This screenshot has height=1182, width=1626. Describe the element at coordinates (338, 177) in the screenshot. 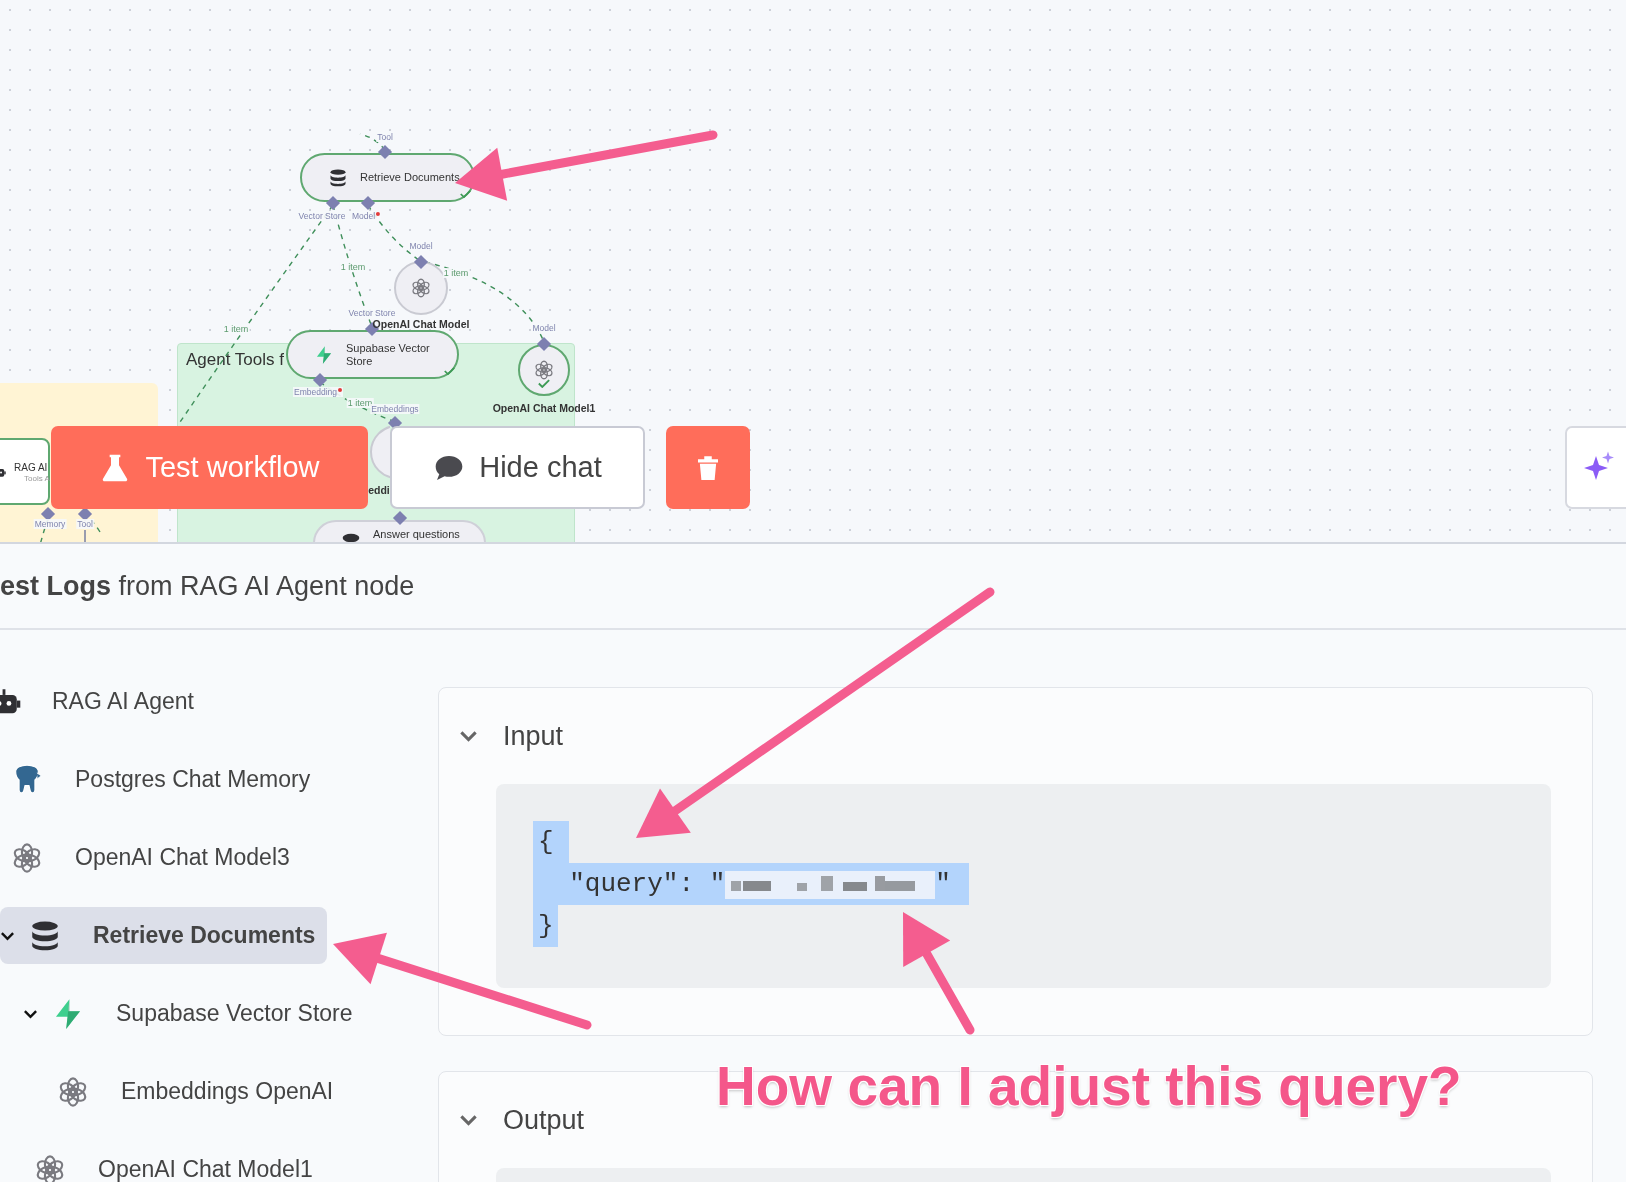

I see `database-icon` at that location.